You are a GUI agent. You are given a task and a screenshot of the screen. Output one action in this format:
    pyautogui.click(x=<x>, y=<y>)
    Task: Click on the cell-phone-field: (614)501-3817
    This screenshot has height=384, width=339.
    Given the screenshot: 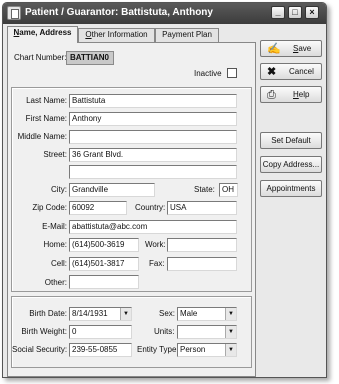 What is the action you would take?
    pyautogui.click(x=104, y=264)
    